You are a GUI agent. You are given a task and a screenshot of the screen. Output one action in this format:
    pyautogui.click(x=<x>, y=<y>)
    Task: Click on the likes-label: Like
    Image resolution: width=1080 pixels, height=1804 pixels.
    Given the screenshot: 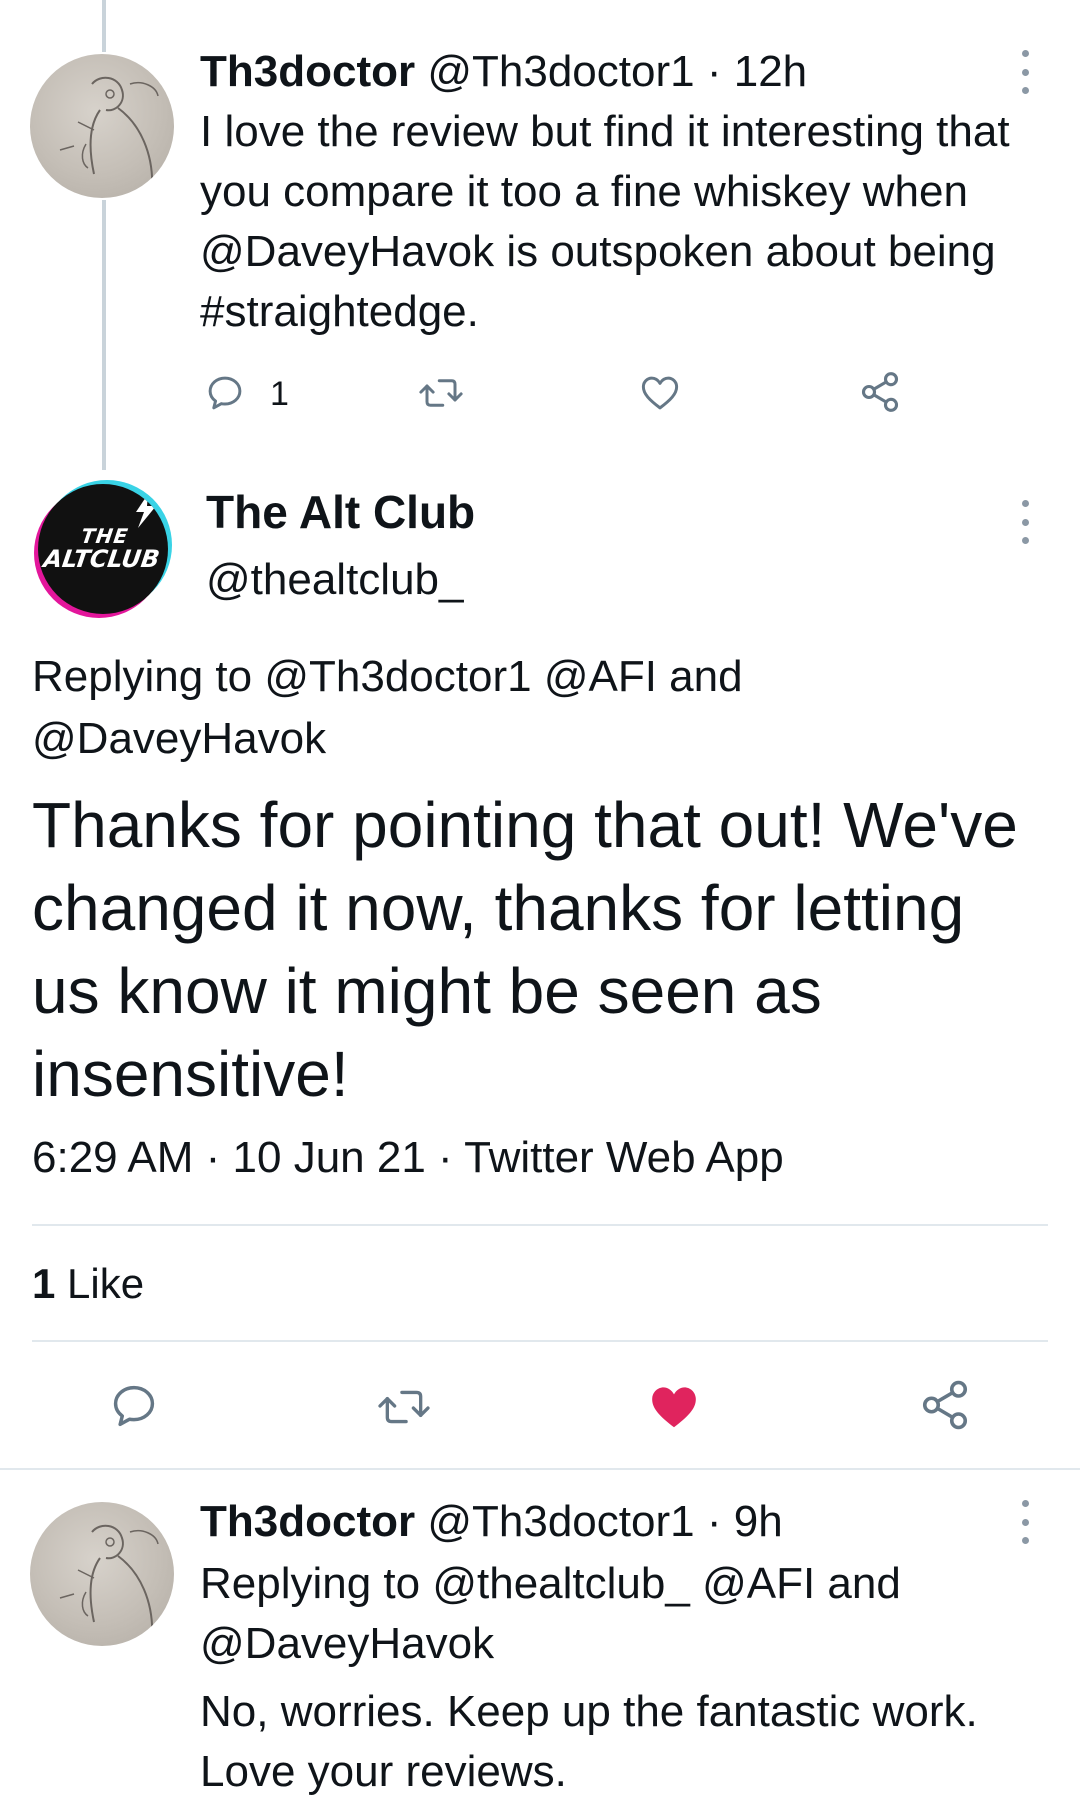 What is the action you would take?
    pyautogui.click(x=106, y=1283)
    